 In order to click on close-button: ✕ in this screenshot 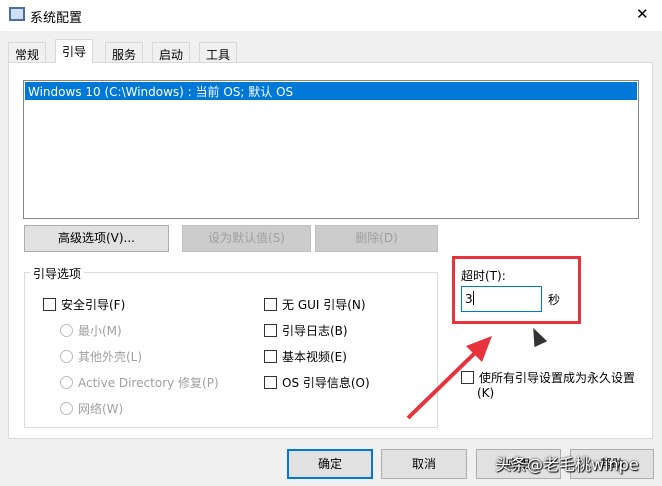, I will do `click(642, 14)`.